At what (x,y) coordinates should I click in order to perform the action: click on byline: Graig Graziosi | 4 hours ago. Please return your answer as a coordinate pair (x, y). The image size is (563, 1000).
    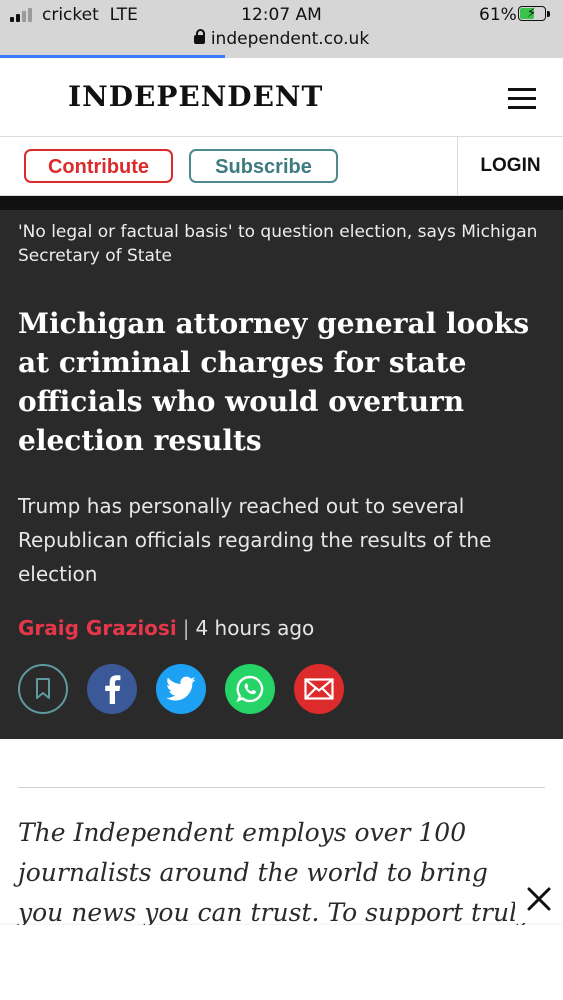
    Looking at the image, I should click on (166, 628).